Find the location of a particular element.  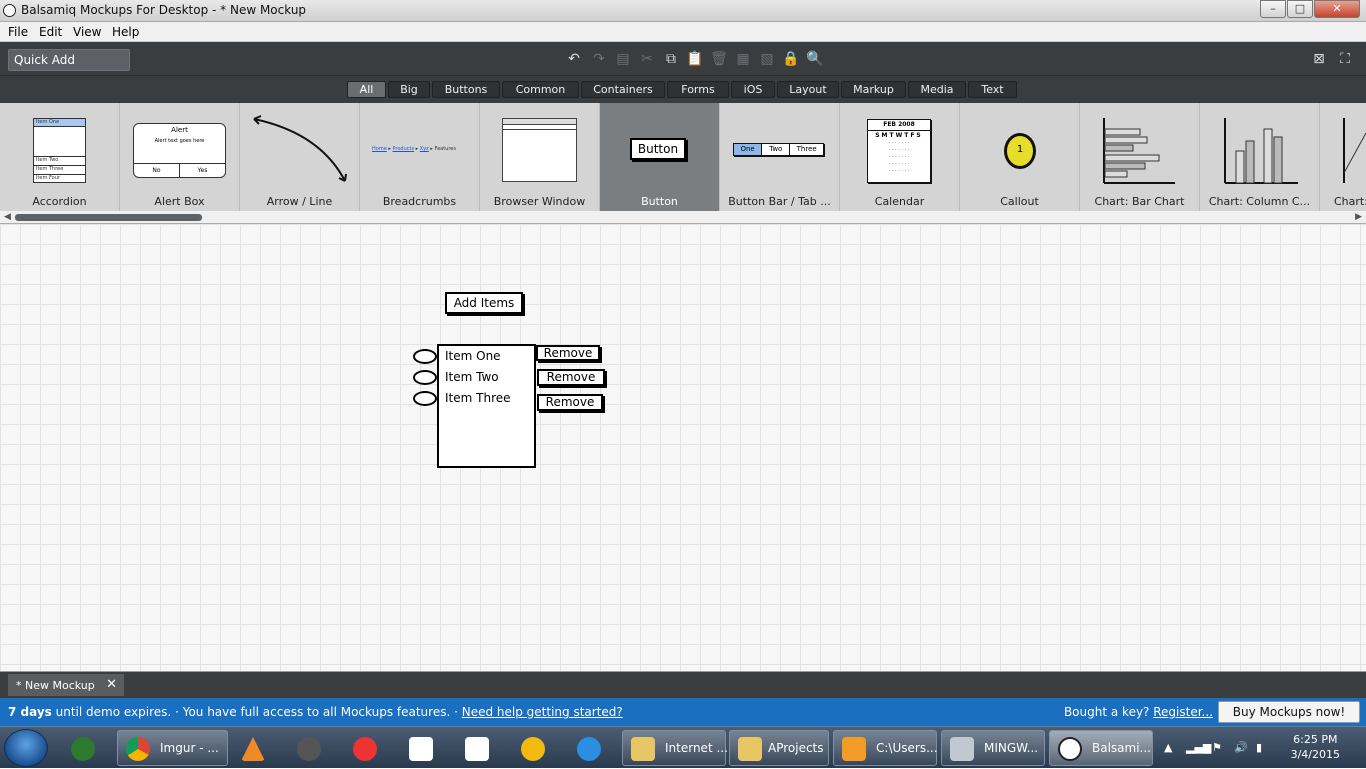

app-icon is located at coordinates (83, 749).